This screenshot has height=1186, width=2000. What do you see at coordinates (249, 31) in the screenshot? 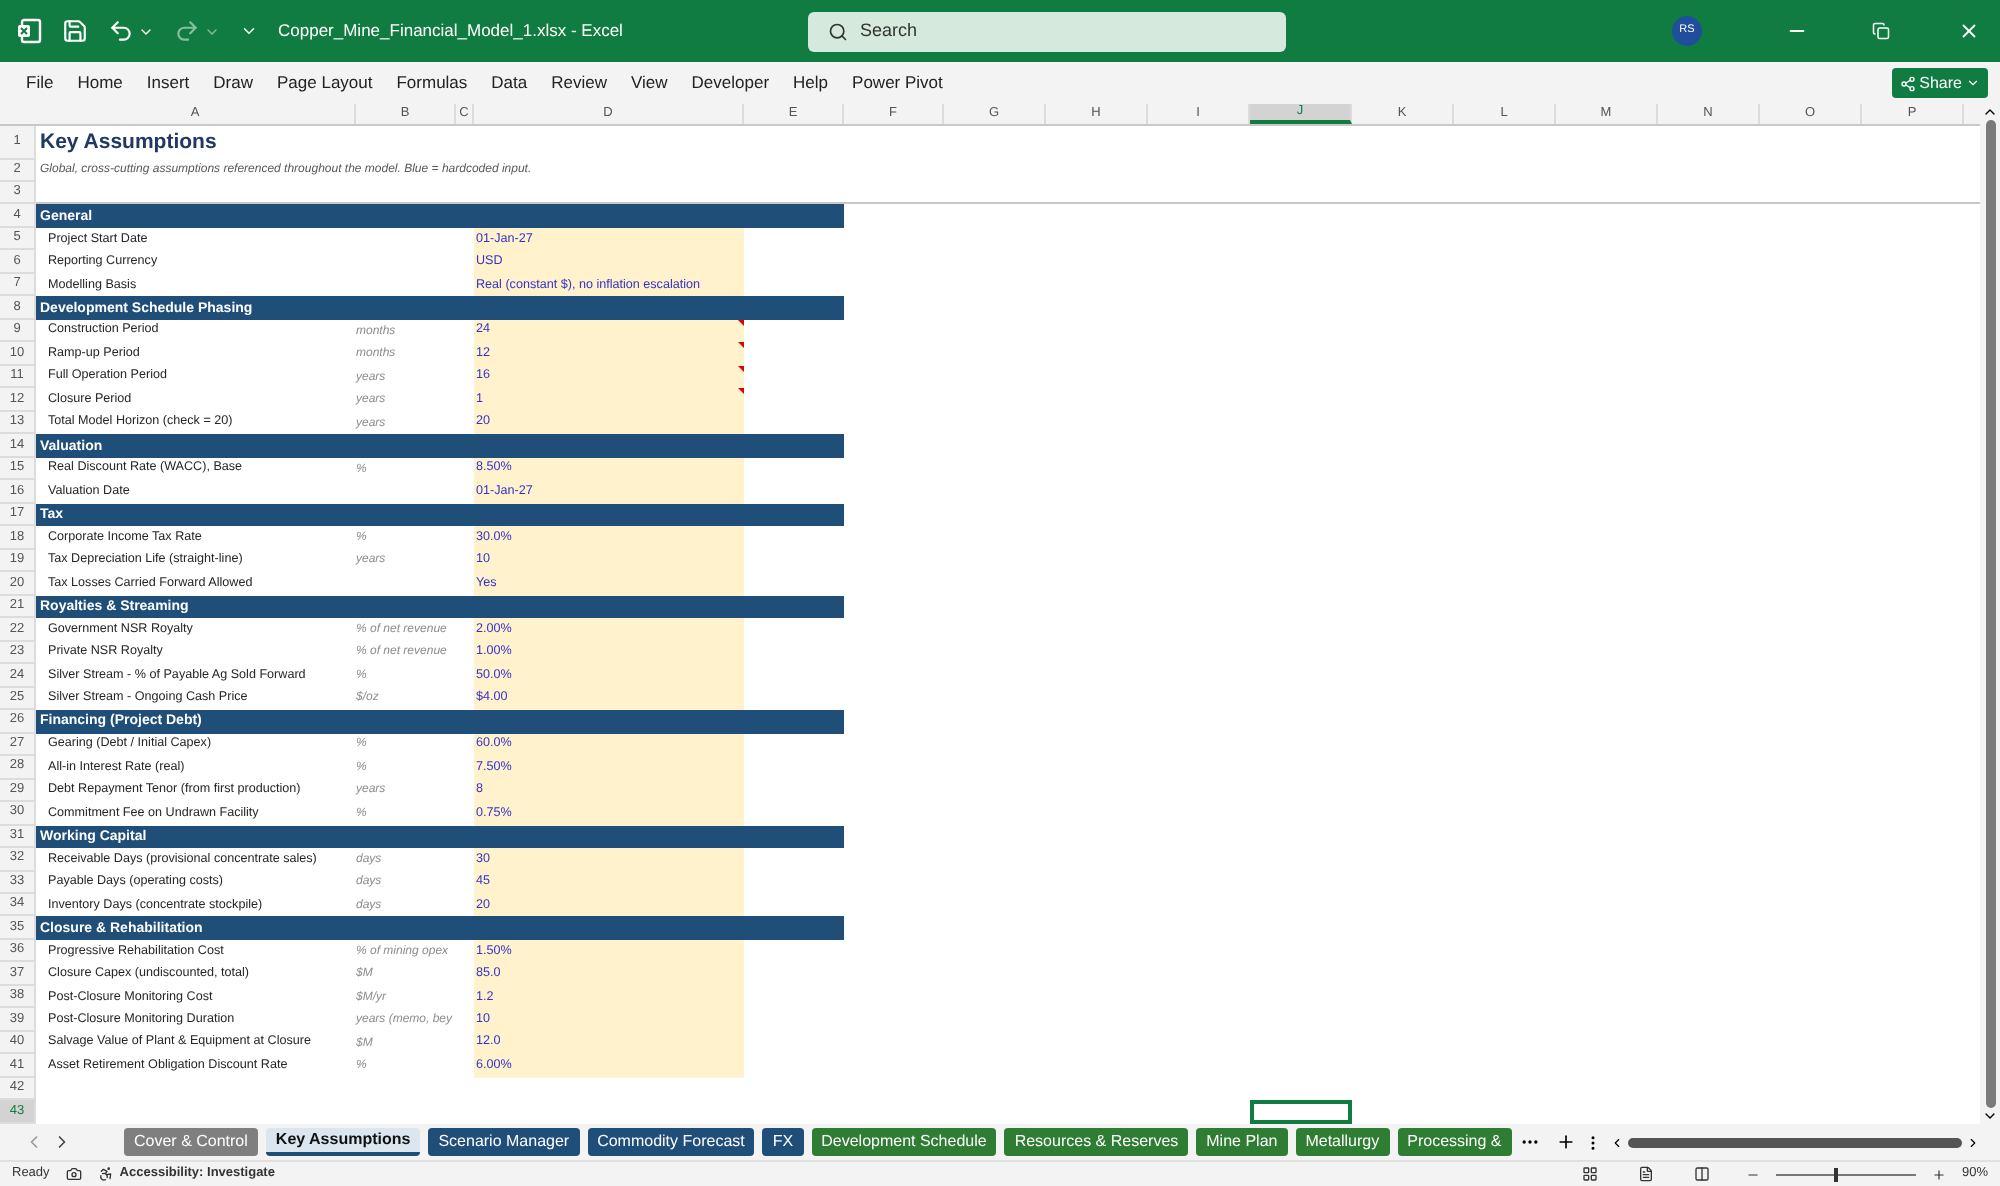
I see `customize-icon` at bounding box center [249, 31].